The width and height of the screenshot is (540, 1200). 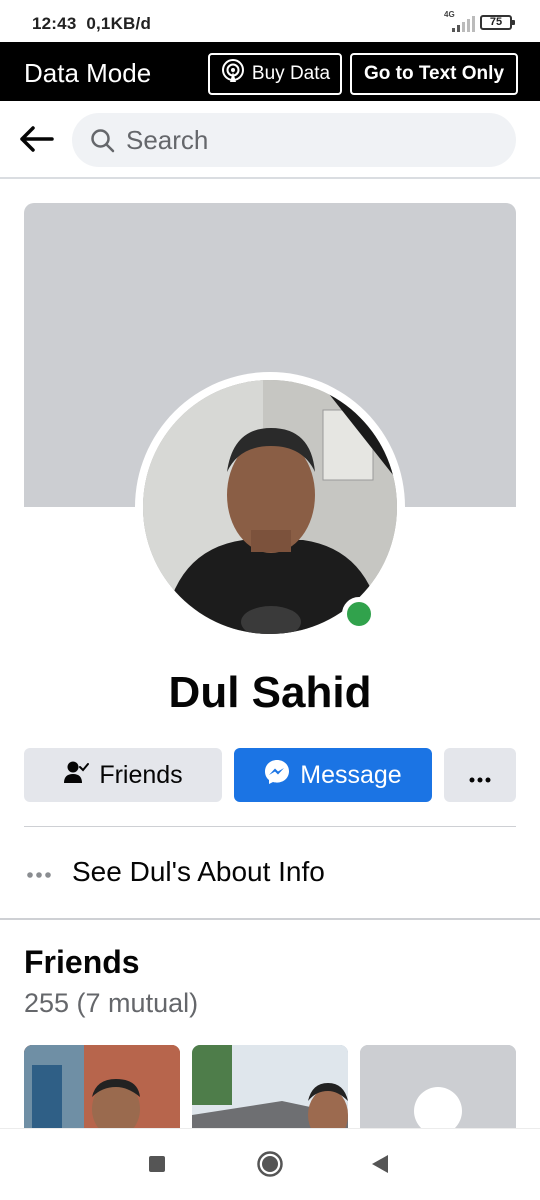 What do you see at coordinates (270, 692) in the screenshot?
I see `profile-name: Dul Sahid` at bounding box center [270, 692].